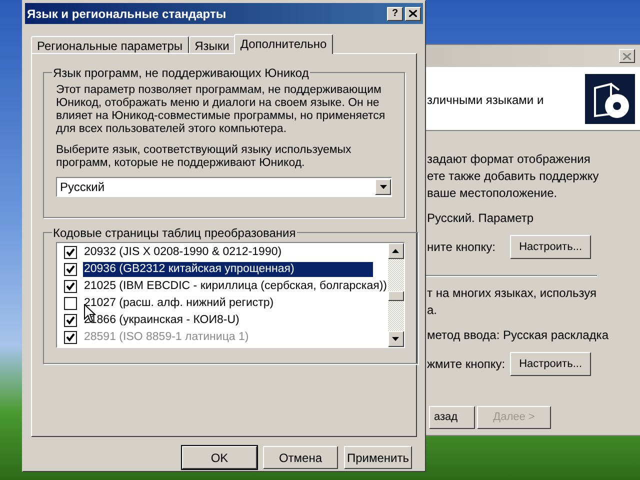  What do you see at coordinates (518, 335) in the screenshot?
I see `body-text: метод ввода: Русская раскладка` at bounding box center [518, 335].